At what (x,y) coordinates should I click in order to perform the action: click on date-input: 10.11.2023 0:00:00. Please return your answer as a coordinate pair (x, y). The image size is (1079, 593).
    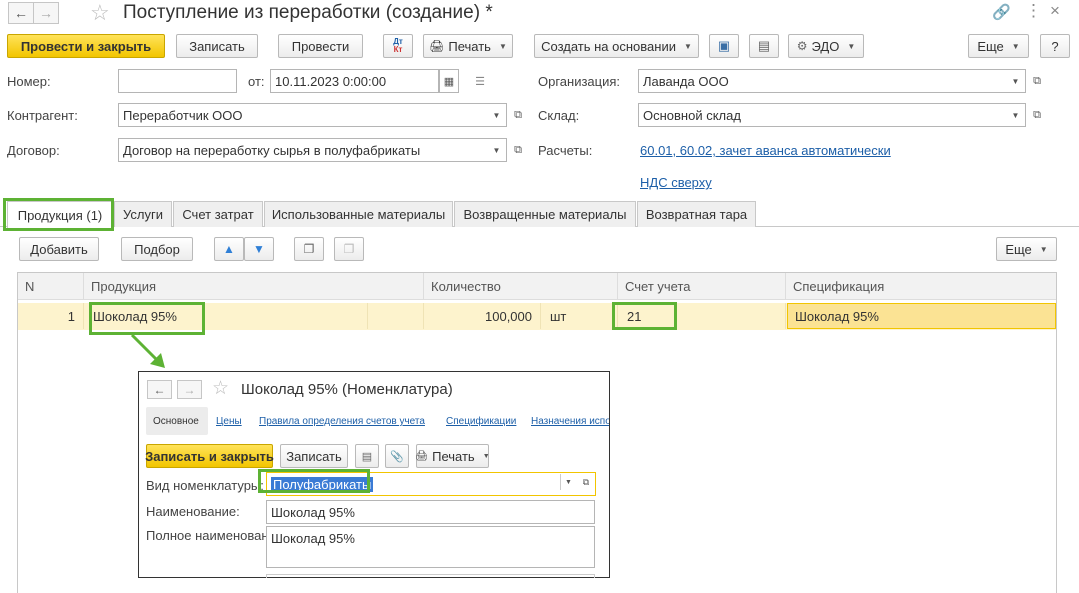
    Looking at the image, I should click on (354, 81).